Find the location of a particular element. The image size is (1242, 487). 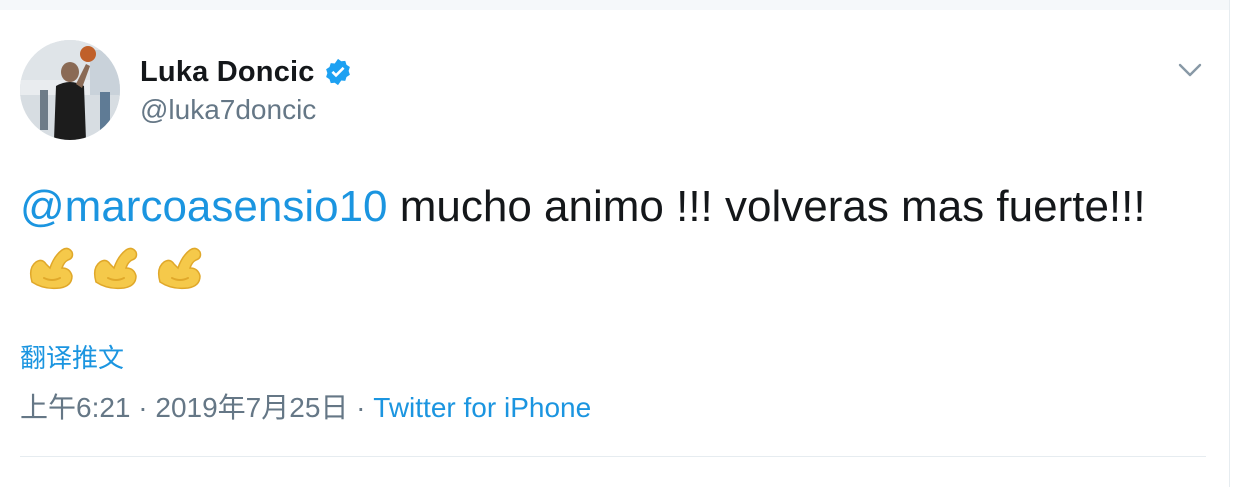

right-border is located at coordinates (1229, 243).